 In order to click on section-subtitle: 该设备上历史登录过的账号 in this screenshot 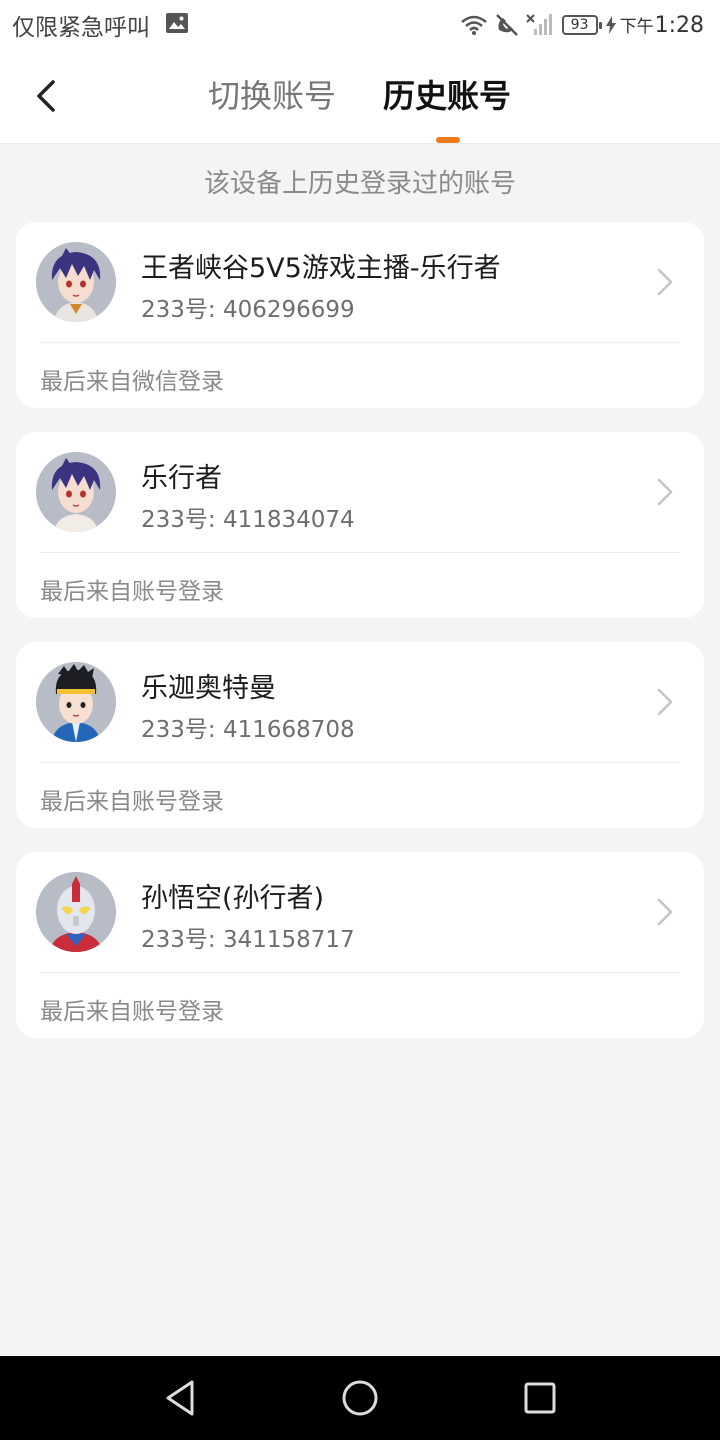, I will do `click(359, 184)`.